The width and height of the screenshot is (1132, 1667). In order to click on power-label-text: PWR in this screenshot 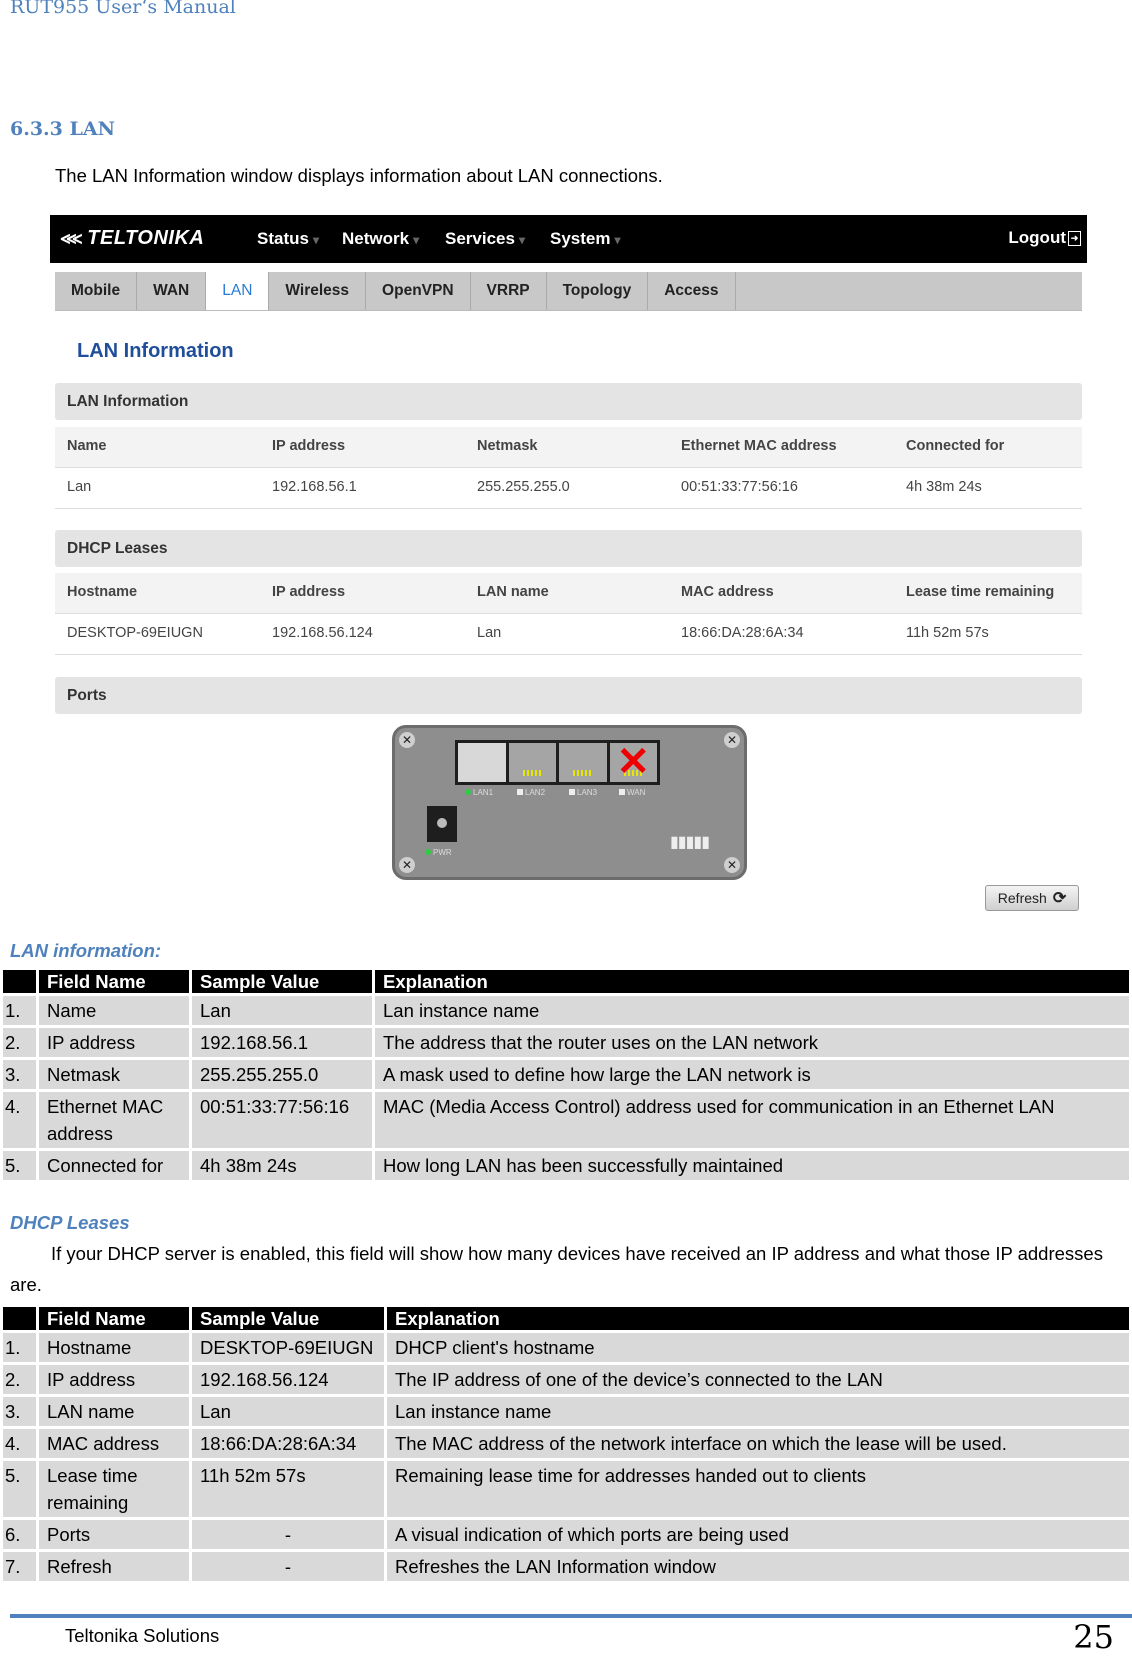, I will do `click(442, 852)`.